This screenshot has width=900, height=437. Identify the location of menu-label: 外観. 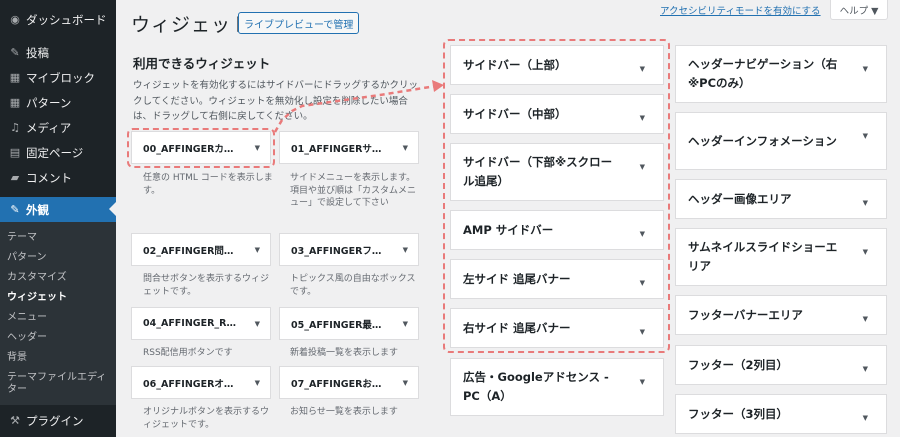
(37, 209).